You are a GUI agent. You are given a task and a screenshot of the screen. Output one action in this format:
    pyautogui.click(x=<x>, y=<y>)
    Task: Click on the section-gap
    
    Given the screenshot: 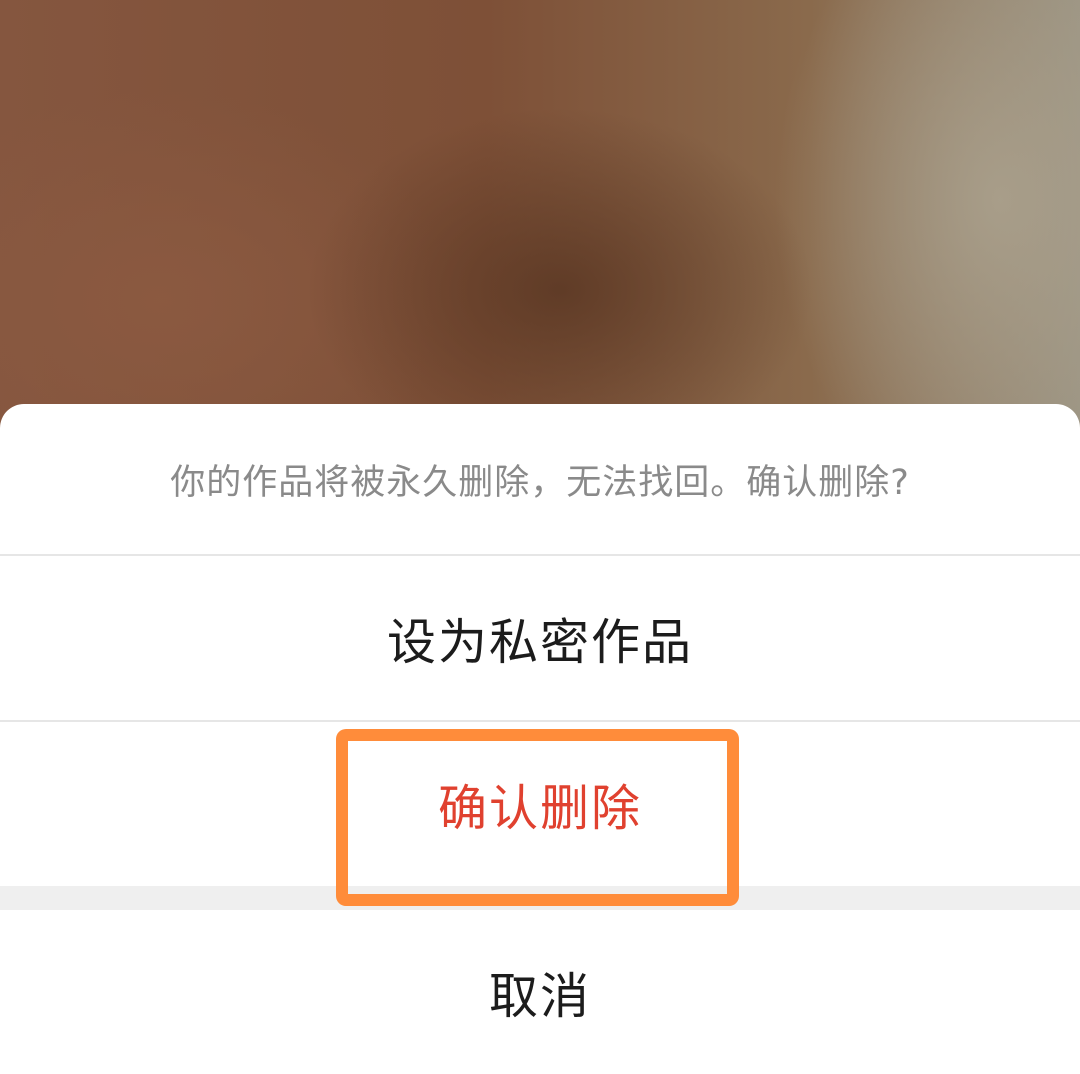 What is the action you would take?
    pyautogui.click(x=540, y=898)
    